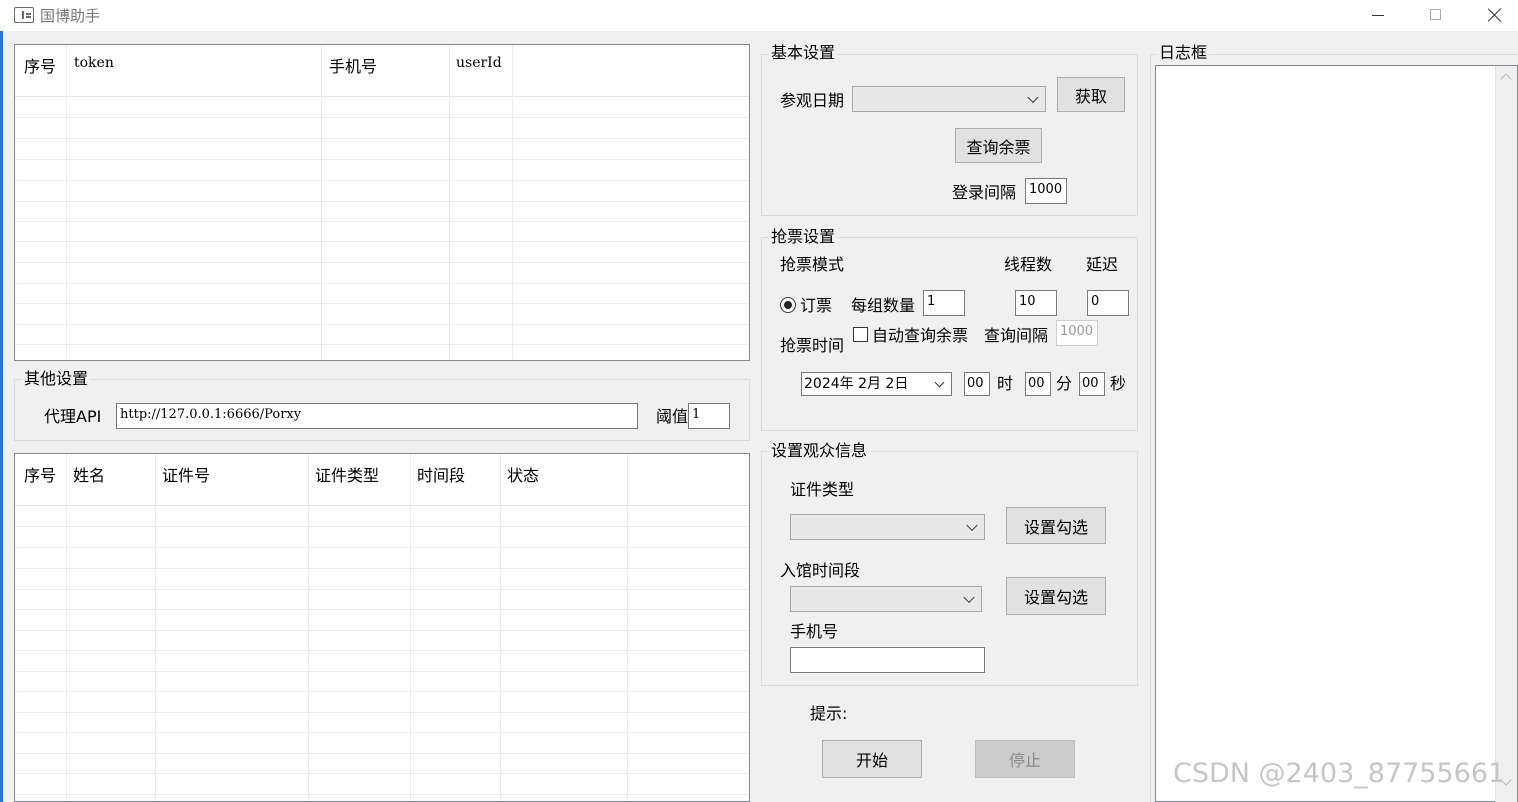 The height and width of the screenshot is (802, 1518). I want to click on phone-input, so click(887, 660).